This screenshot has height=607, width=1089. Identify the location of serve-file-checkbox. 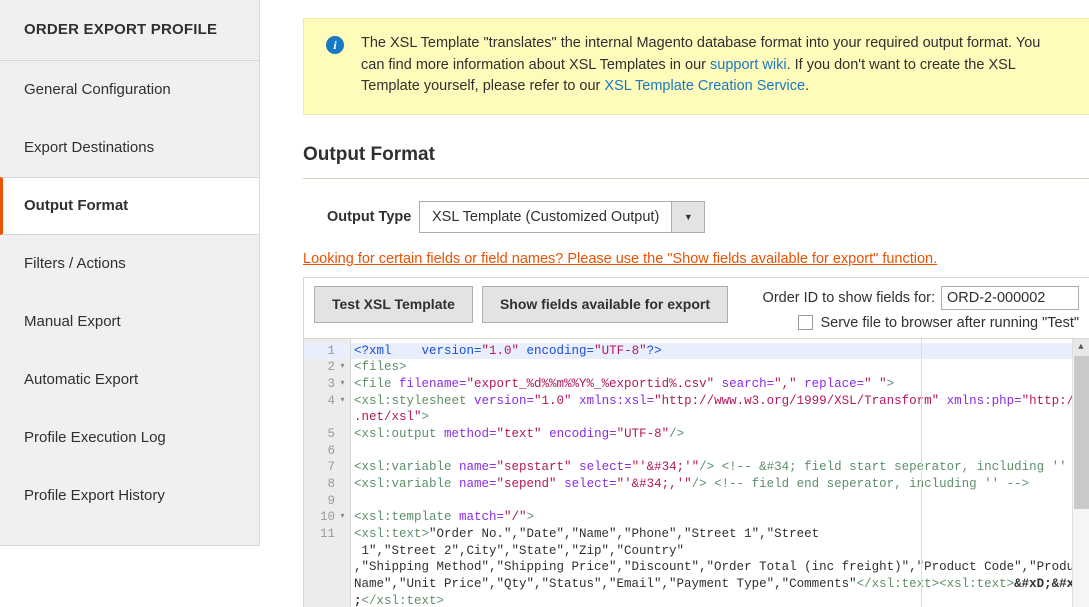
(806, 322).